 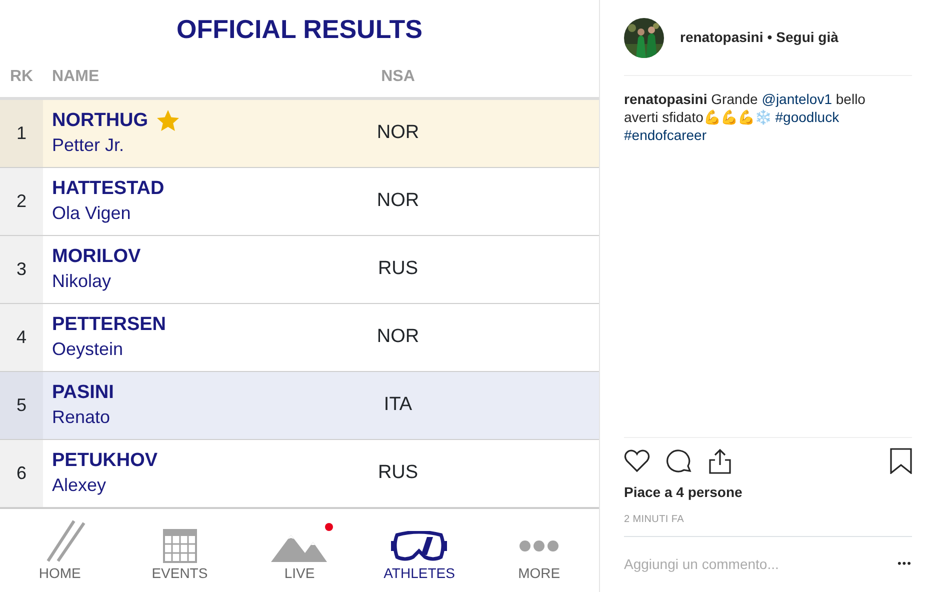 I want to click on rank-text: 6, so click(x=21, y=473).